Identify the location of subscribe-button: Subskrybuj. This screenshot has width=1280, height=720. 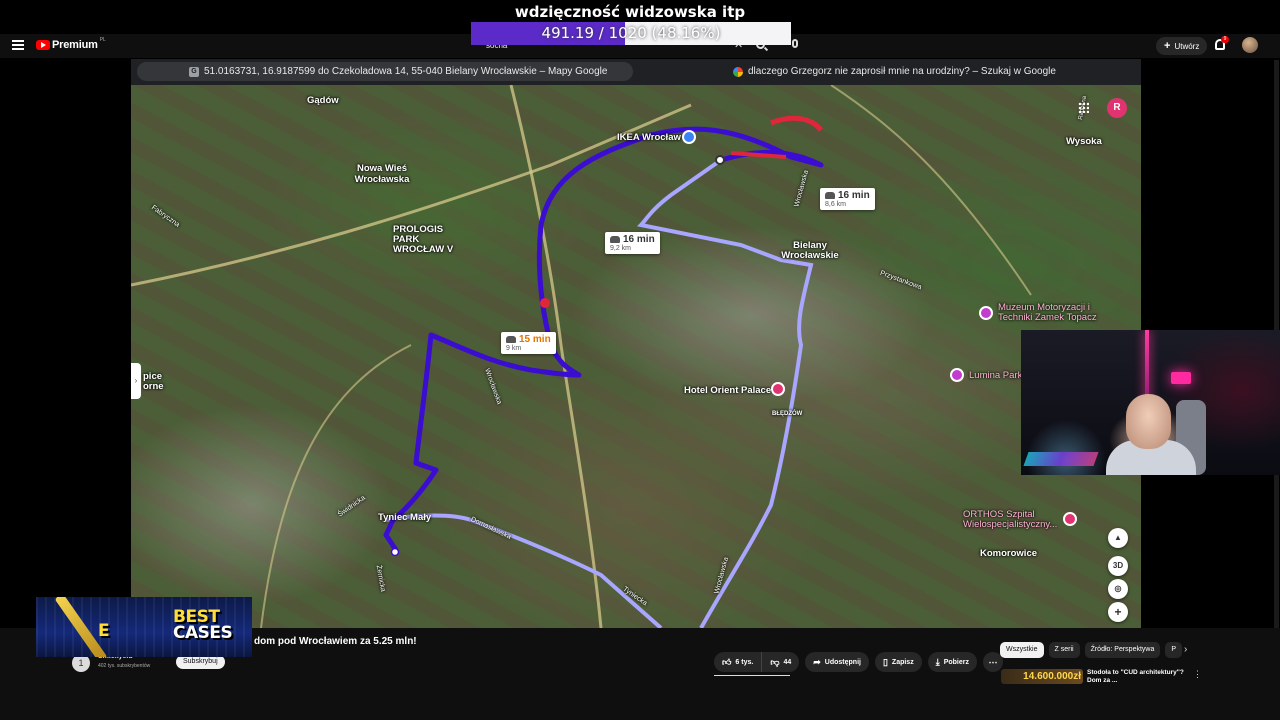
(200, 662).